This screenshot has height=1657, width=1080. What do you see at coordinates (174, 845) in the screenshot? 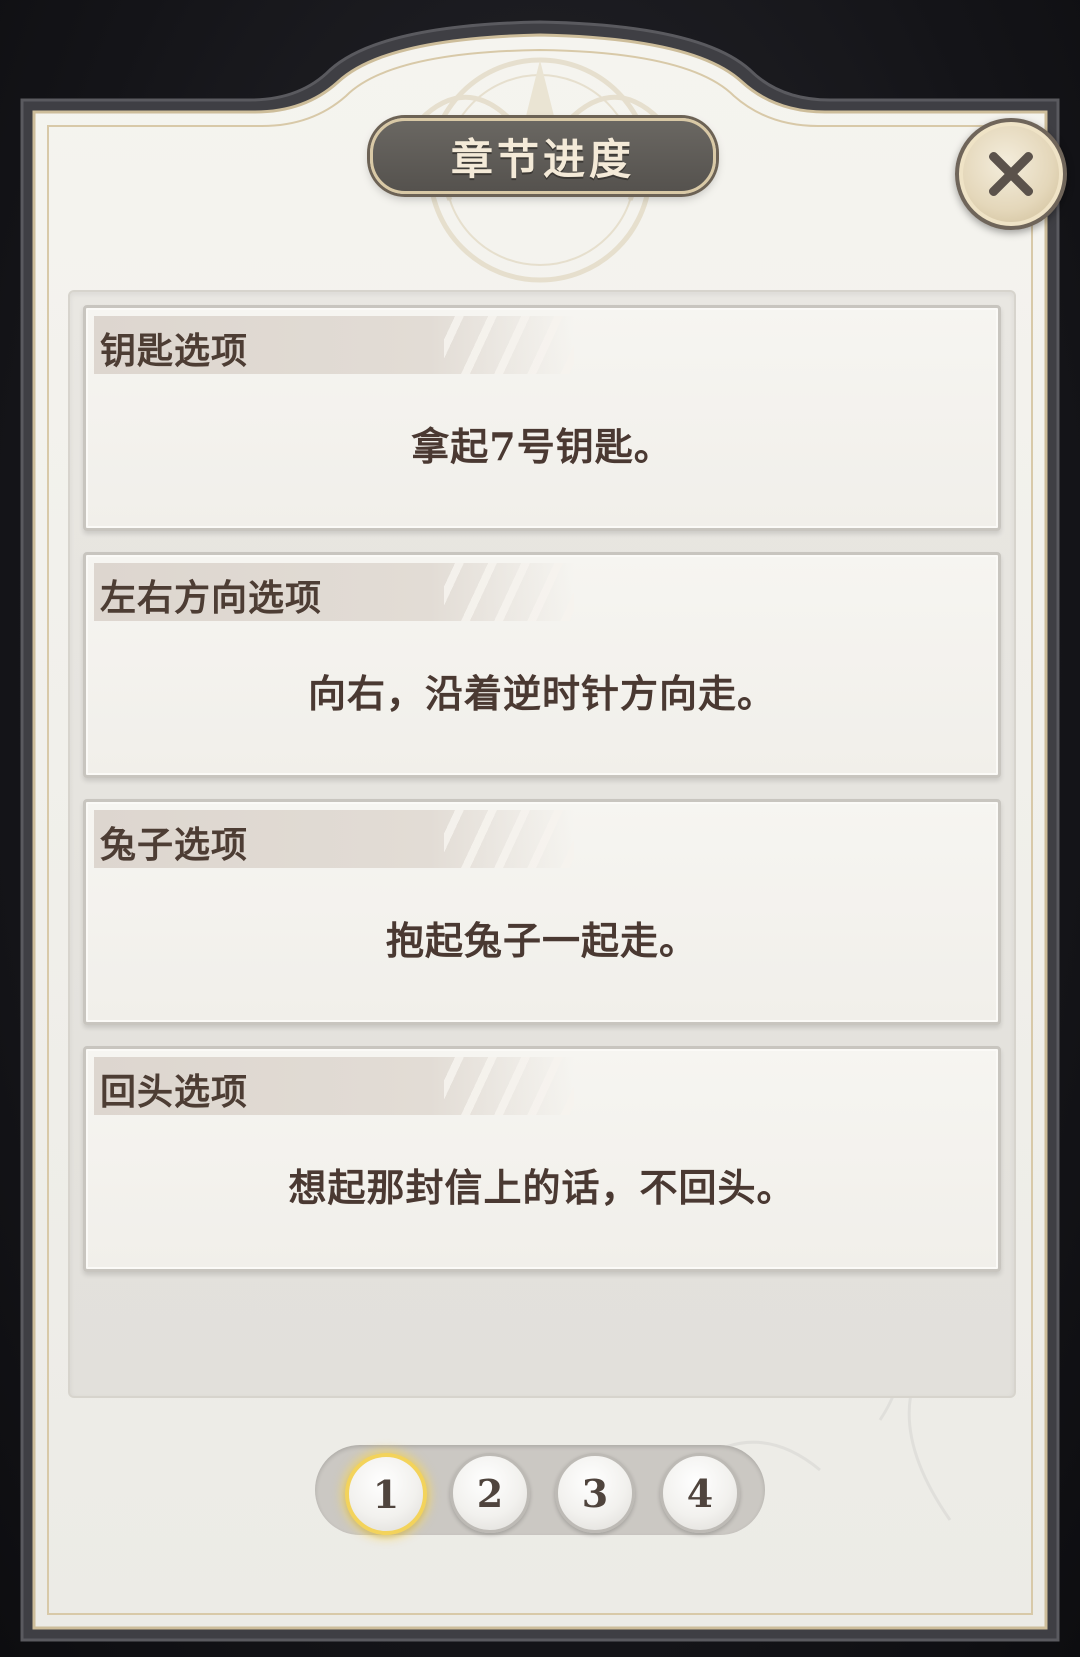
I see `option-label: 兔子选项` at bounding box center [174, 845].